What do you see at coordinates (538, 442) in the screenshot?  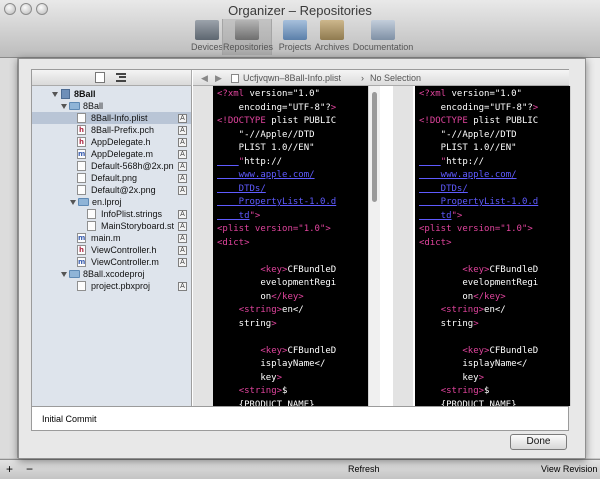 I see `done-button: Done` at bounding box center [538, 442].